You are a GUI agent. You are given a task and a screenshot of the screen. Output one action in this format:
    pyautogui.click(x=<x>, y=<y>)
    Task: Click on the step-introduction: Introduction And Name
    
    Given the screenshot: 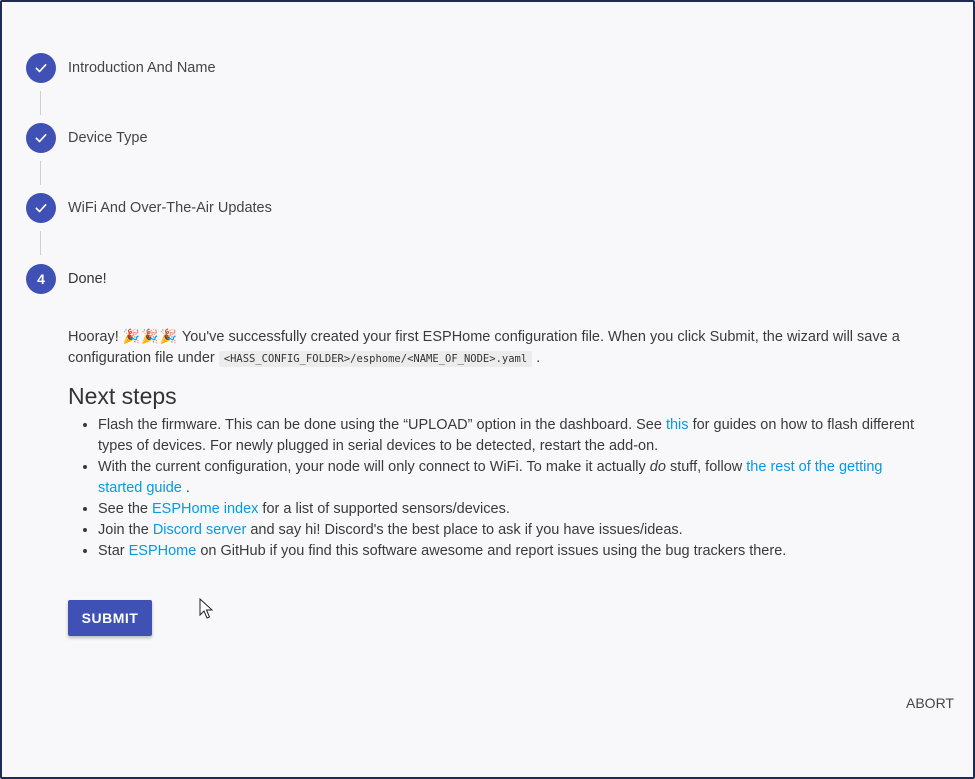 What is the action you would take?
    pyautogui.click(x=121, y=68)
    